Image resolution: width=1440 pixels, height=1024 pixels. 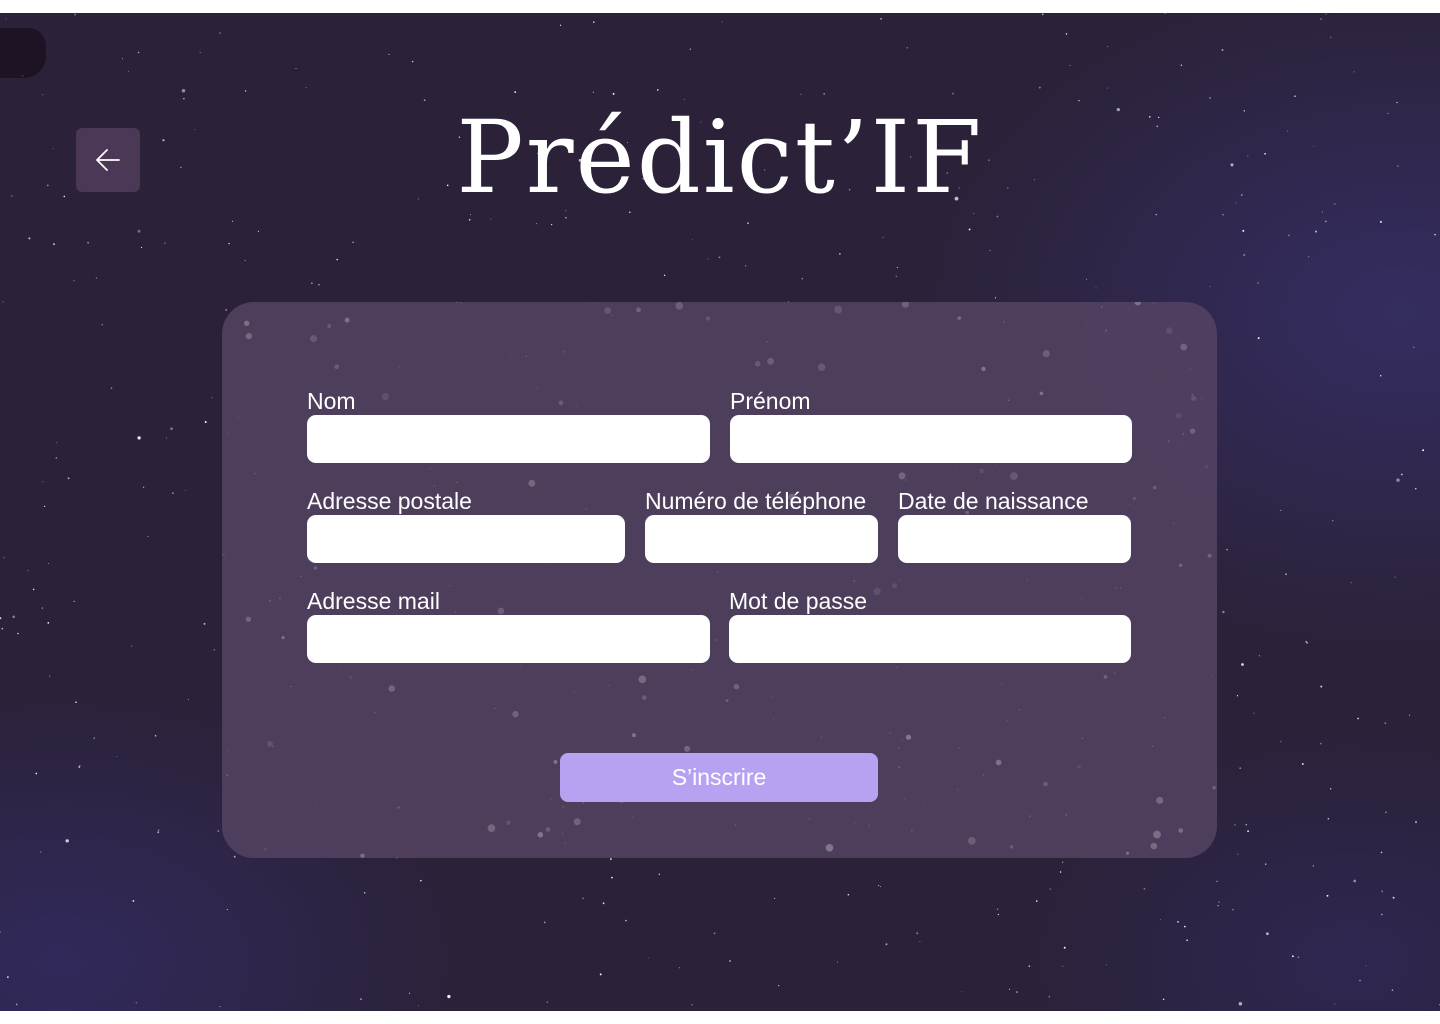 I want to click on telephone-input, so click(x=761, y=539).